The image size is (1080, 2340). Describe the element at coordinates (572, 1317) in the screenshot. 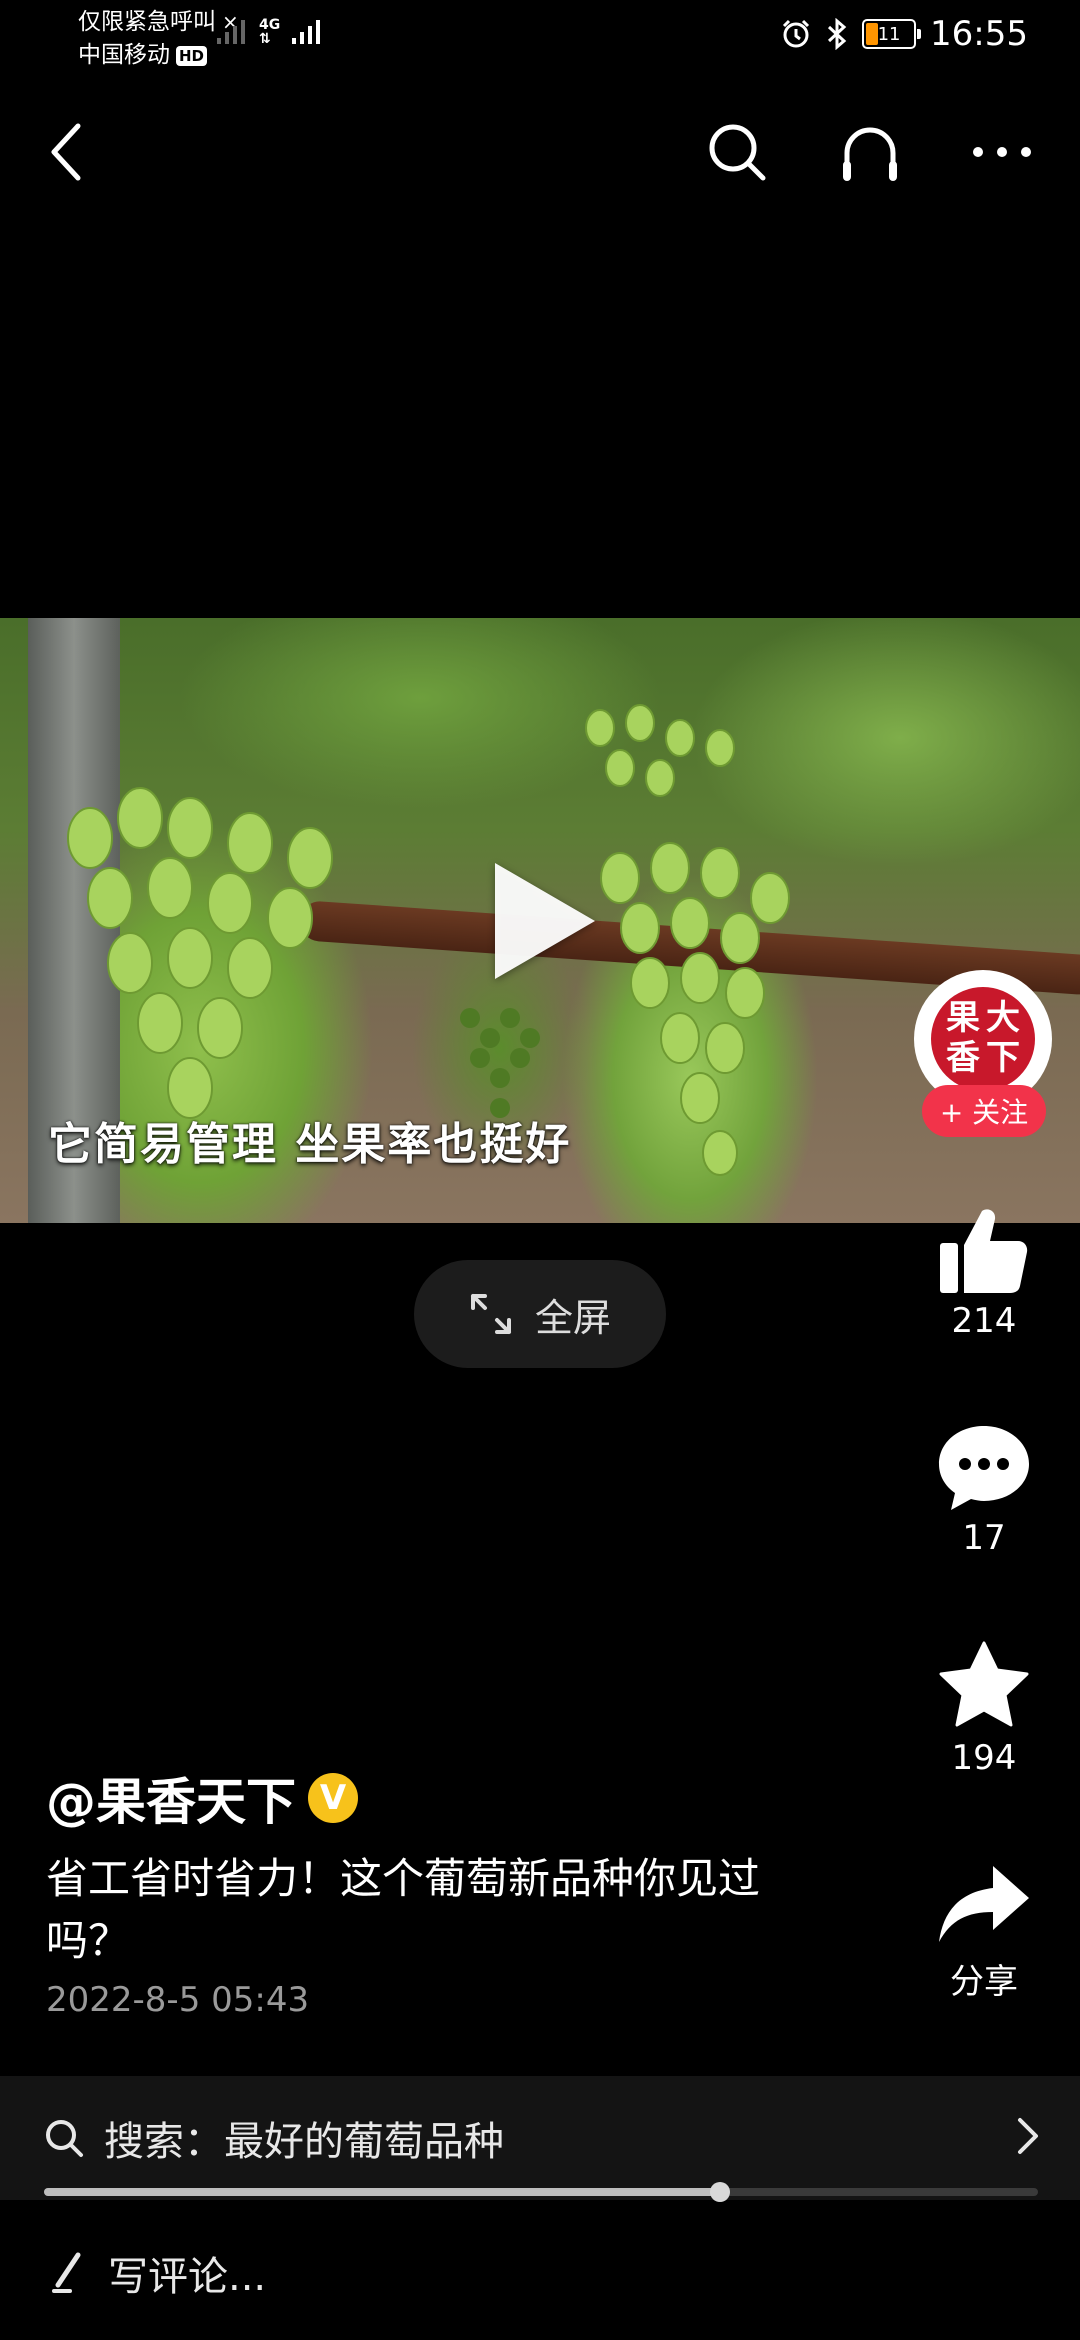

I see `fullscreen-label: 全屏` at that location.